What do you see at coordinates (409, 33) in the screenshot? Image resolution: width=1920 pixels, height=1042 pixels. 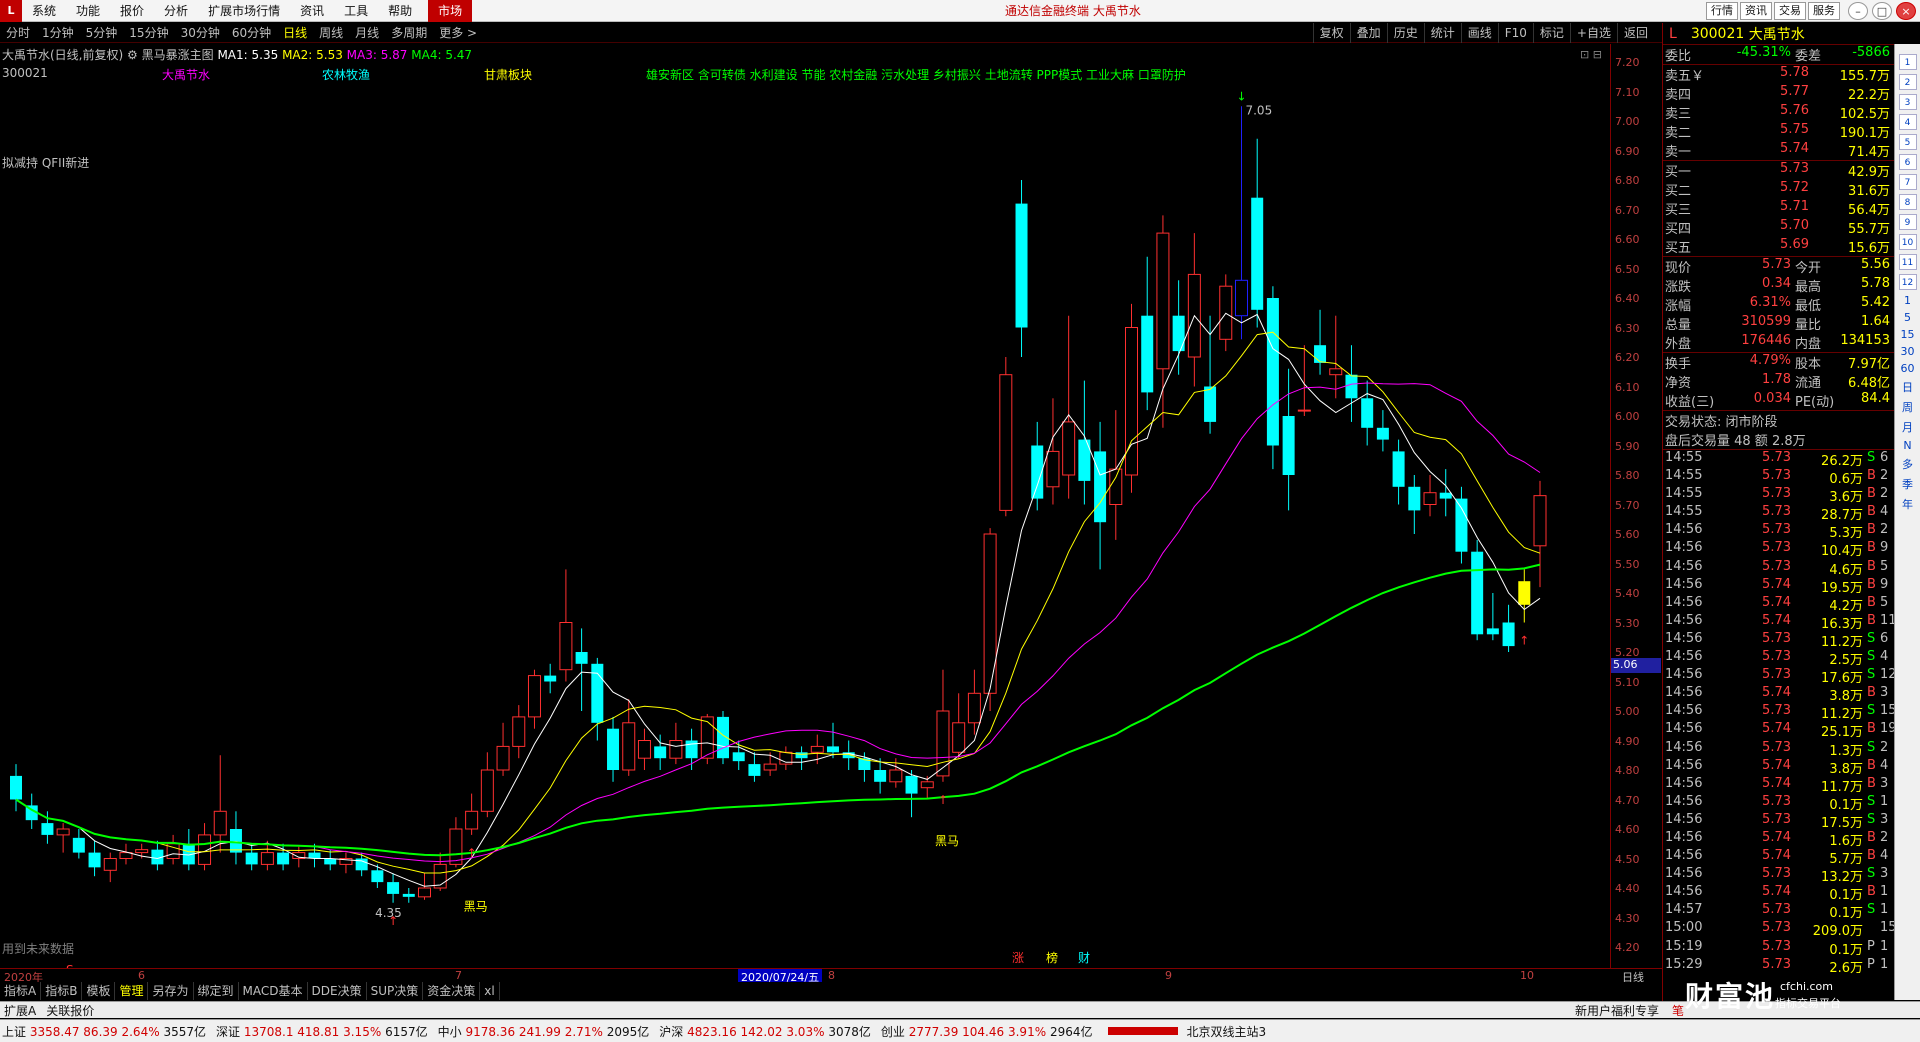 I see `period-multi: 多周期` at bounding box center [409, 33].